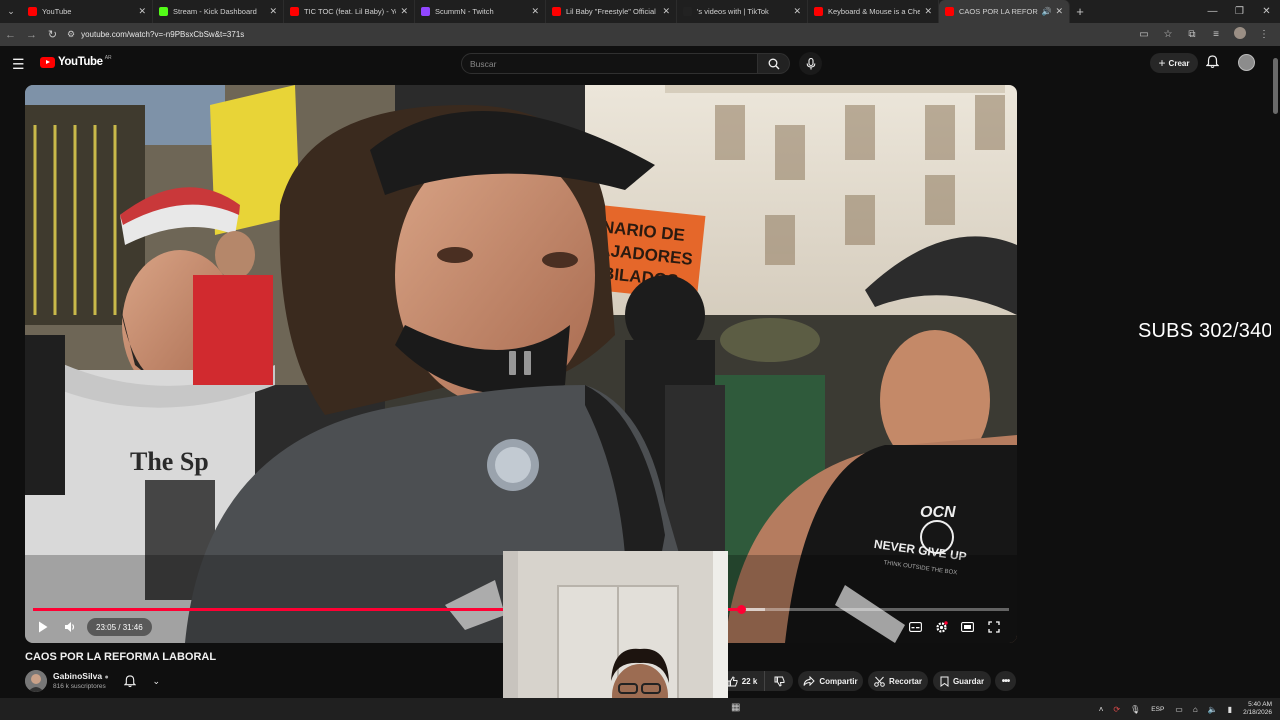 Image resolution: width=1280 pixels, height=720 pixels. I want to click on system-tray: ˄ ⟳ 🎙 ESP ▭ ⌂ 🔈 ▮ 5:40 AM 2/18/2026, so click(1183, 709).